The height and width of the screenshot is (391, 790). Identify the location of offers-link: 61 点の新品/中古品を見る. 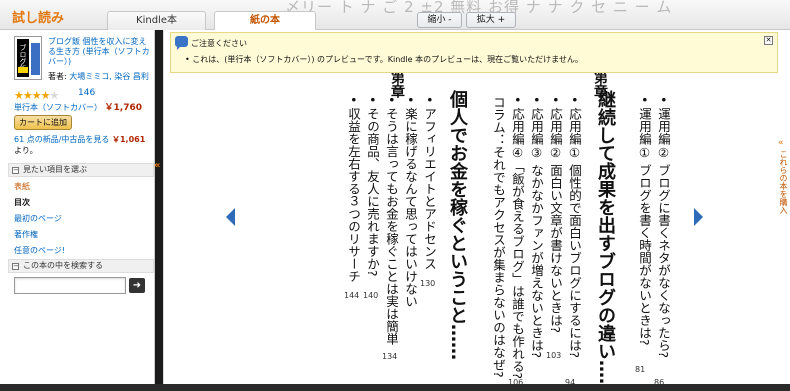
(61, 139).